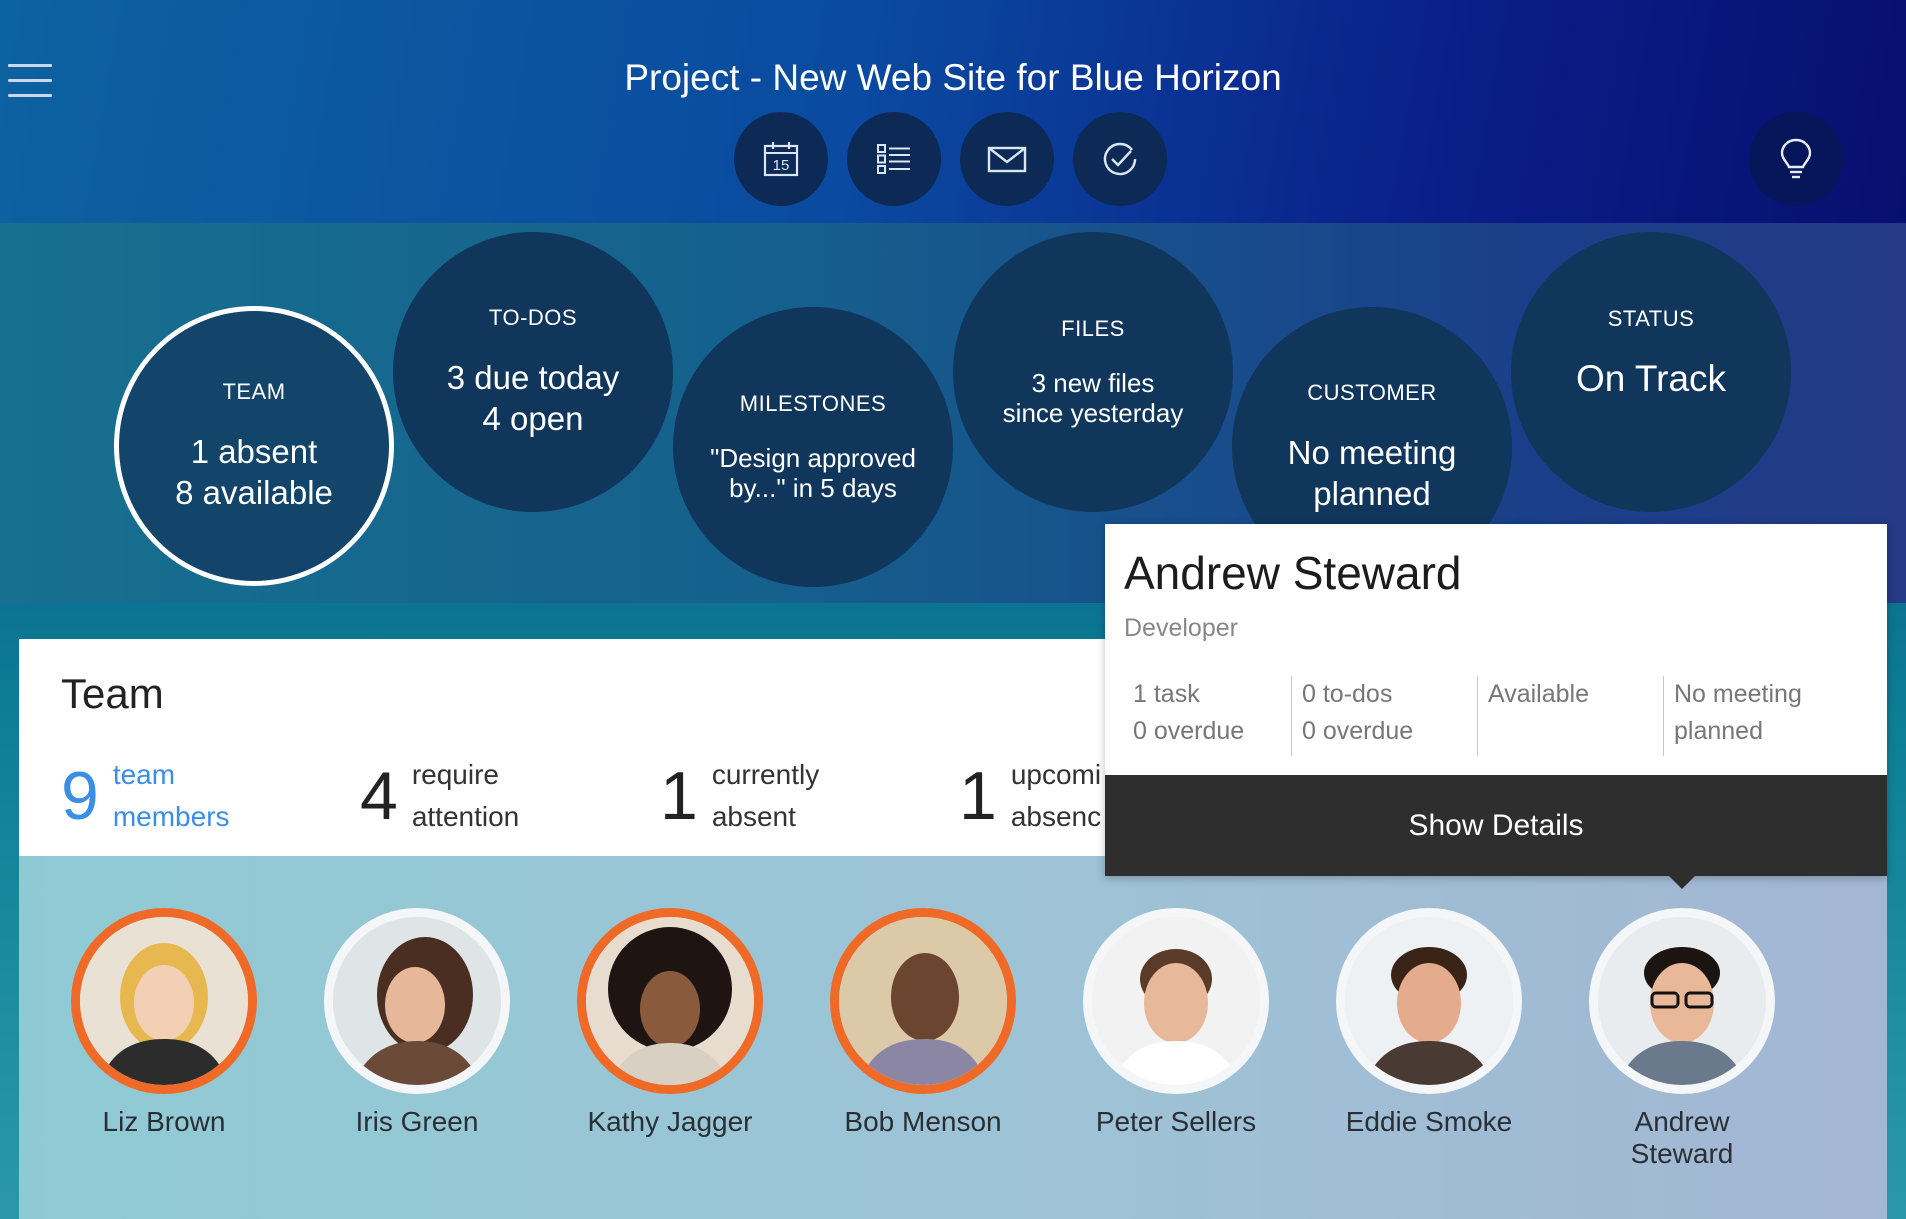  Describe the element at coordinates (1651, 378) in the screenshot. I see `tile-value: On Track` at that location.